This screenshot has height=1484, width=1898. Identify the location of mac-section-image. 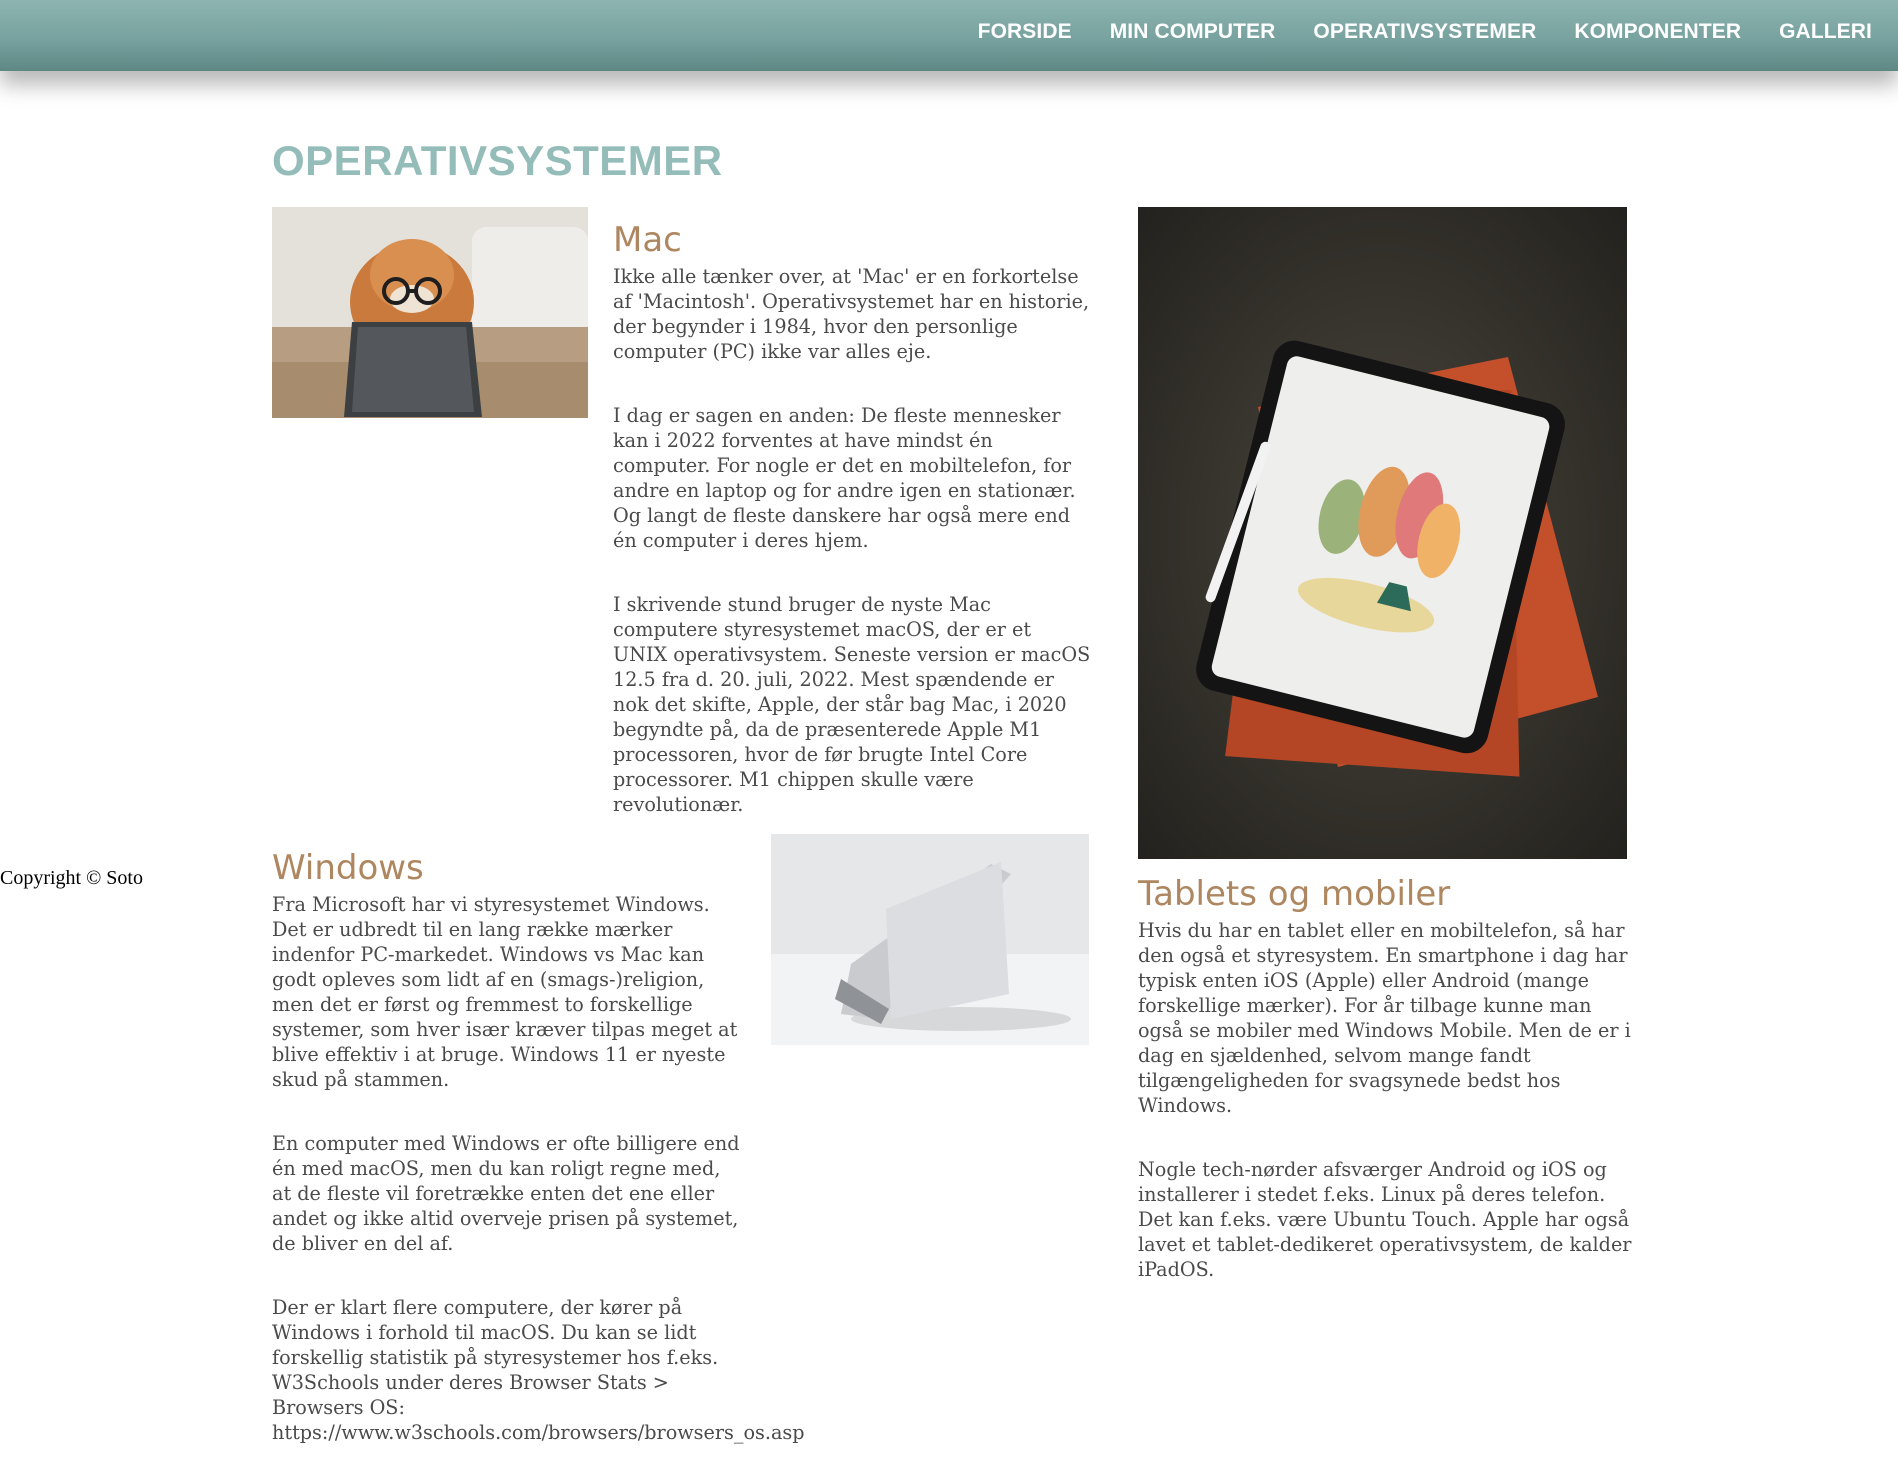
(430, 312).